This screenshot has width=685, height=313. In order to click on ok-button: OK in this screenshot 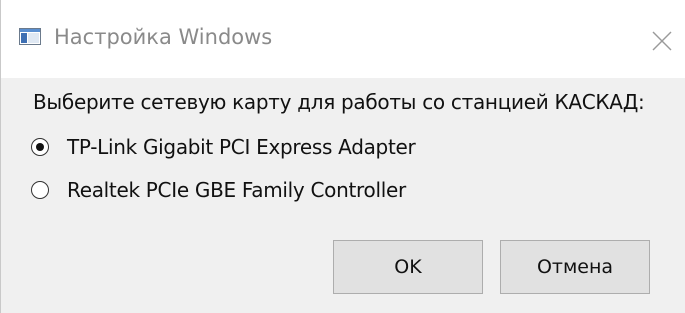, I will do `click(408, 267)`.